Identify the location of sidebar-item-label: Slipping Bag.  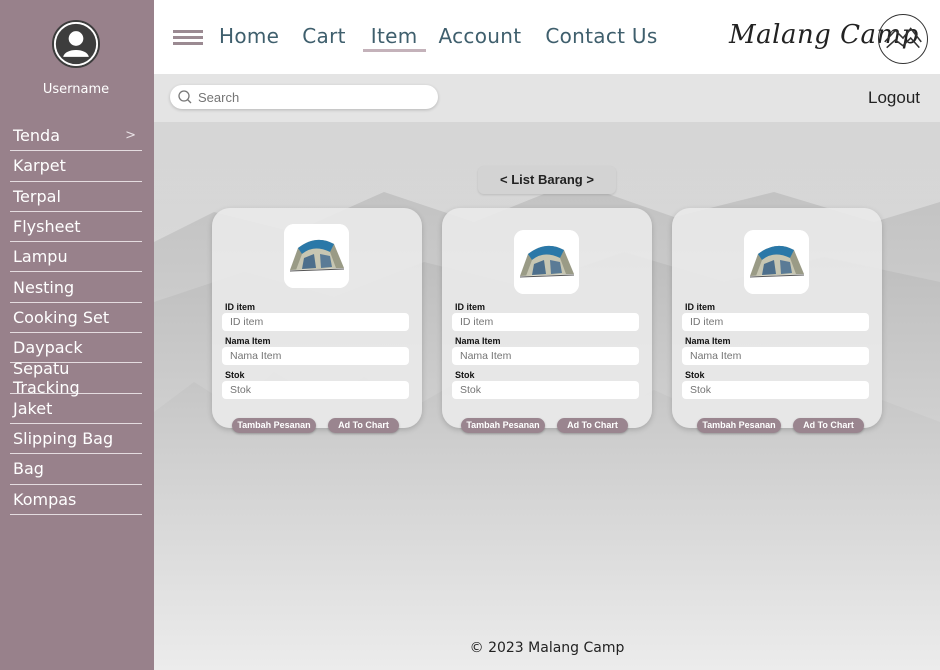
(63, 439).